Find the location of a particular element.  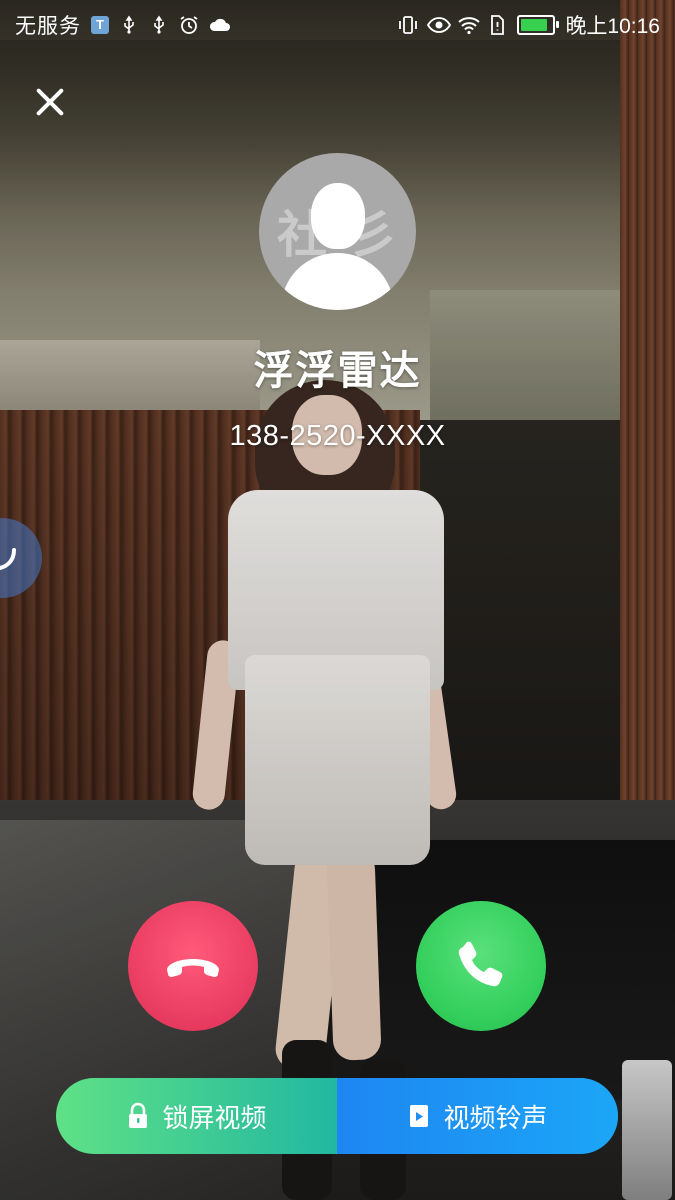

caller-avatar: 社 彡 is located at coordinates (337, 231).